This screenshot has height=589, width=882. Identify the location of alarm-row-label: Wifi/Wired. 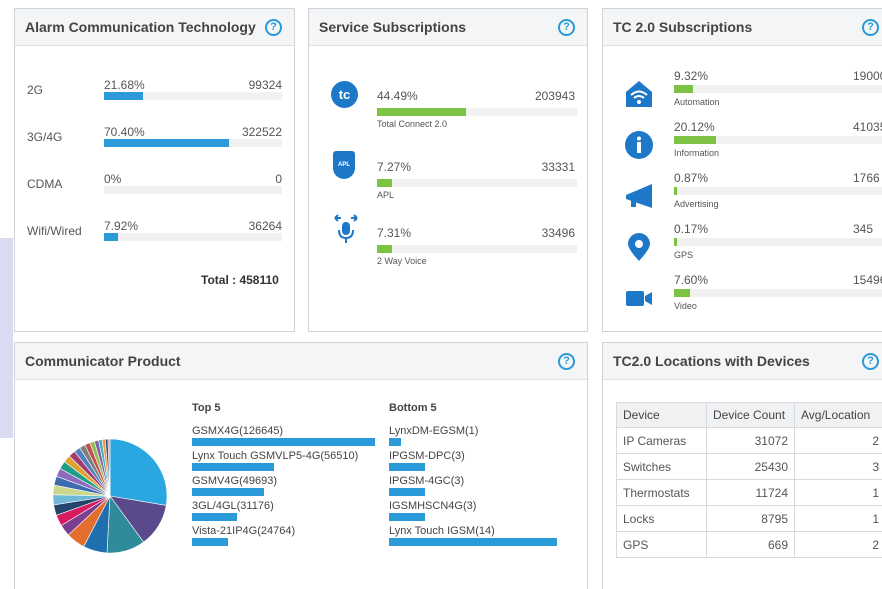
(54, 231).